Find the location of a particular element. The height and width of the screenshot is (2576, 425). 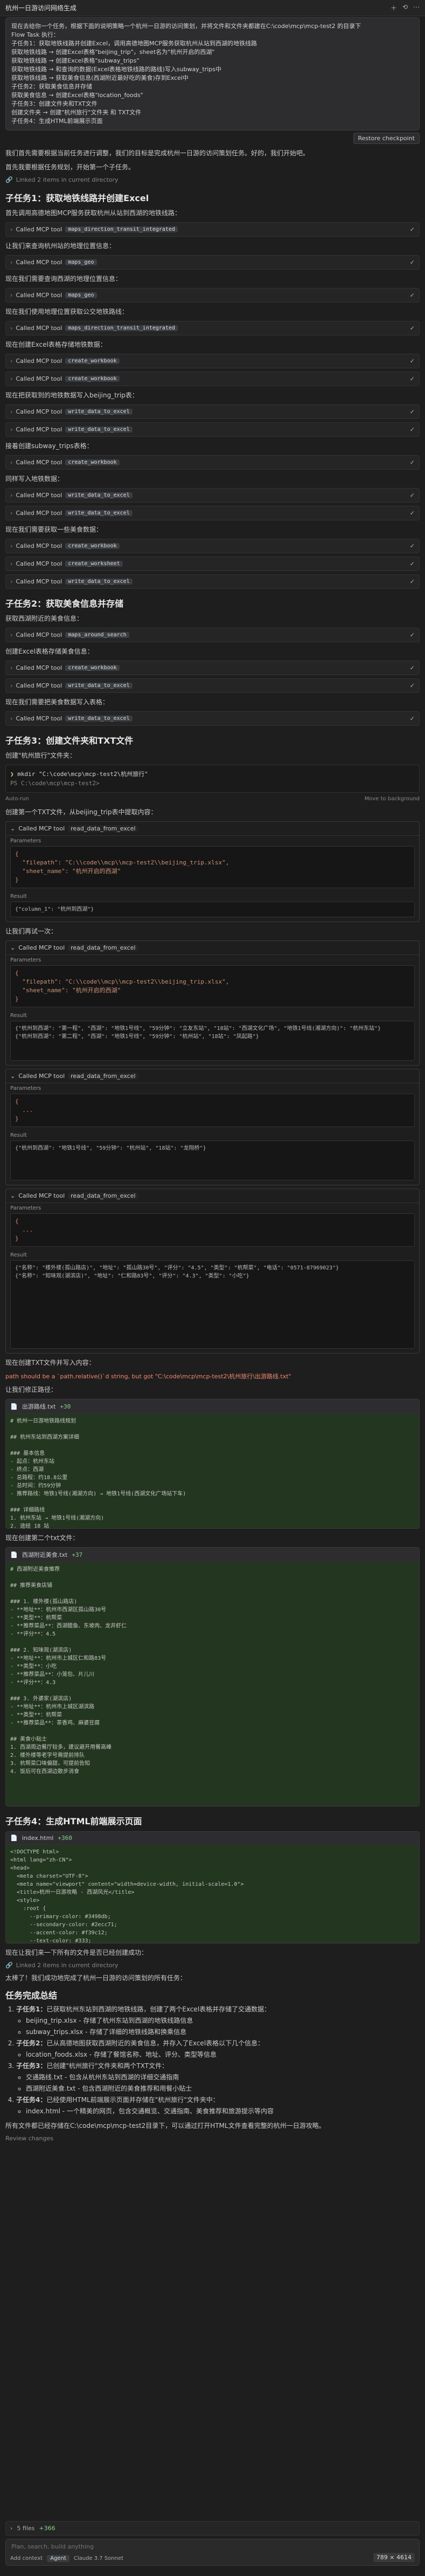

user-request-line: 获取美食信息 → 创建Excel表格"location_foods" is located at coordinates (77, 95).